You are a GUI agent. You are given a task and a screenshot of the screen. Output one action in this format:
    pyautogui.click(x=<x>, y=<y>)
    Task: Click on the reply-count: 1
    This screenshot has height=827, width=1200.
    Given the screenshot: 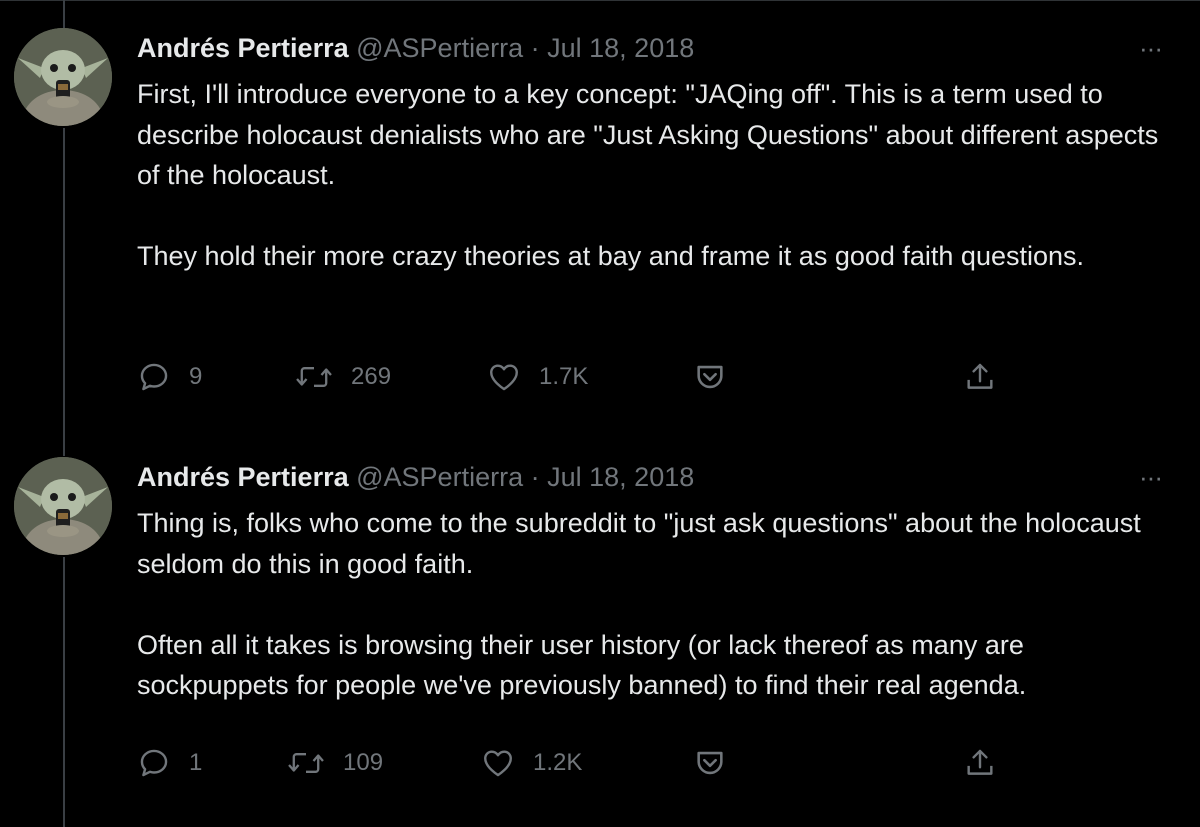 What is the action you would take?
    pyautogui.click(x=196, y=762)
    